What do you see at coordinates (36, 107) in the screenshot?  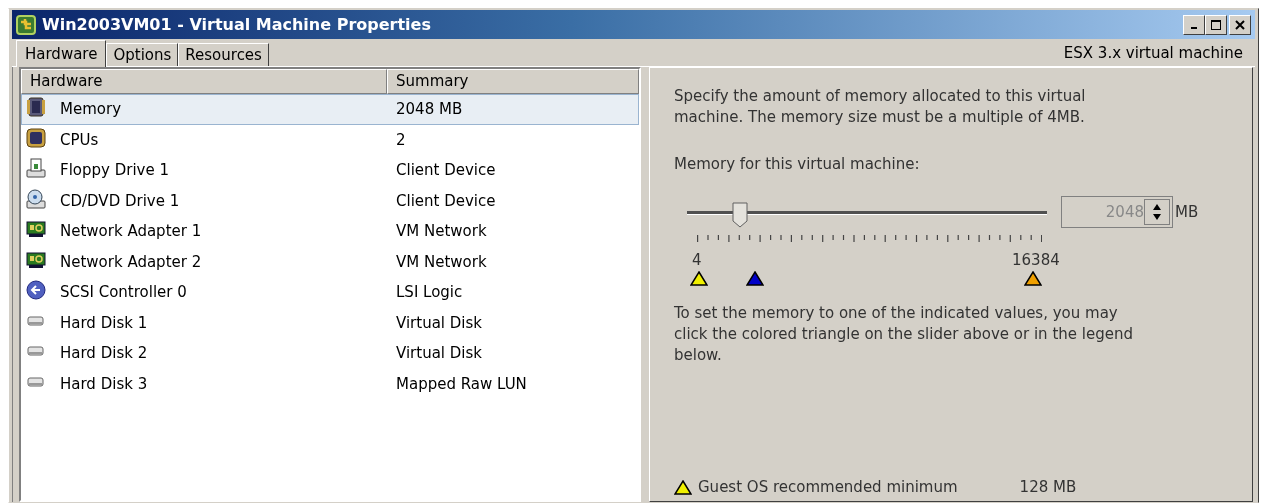 I see `memory-chip-icon` at bounding box center [36, 107].